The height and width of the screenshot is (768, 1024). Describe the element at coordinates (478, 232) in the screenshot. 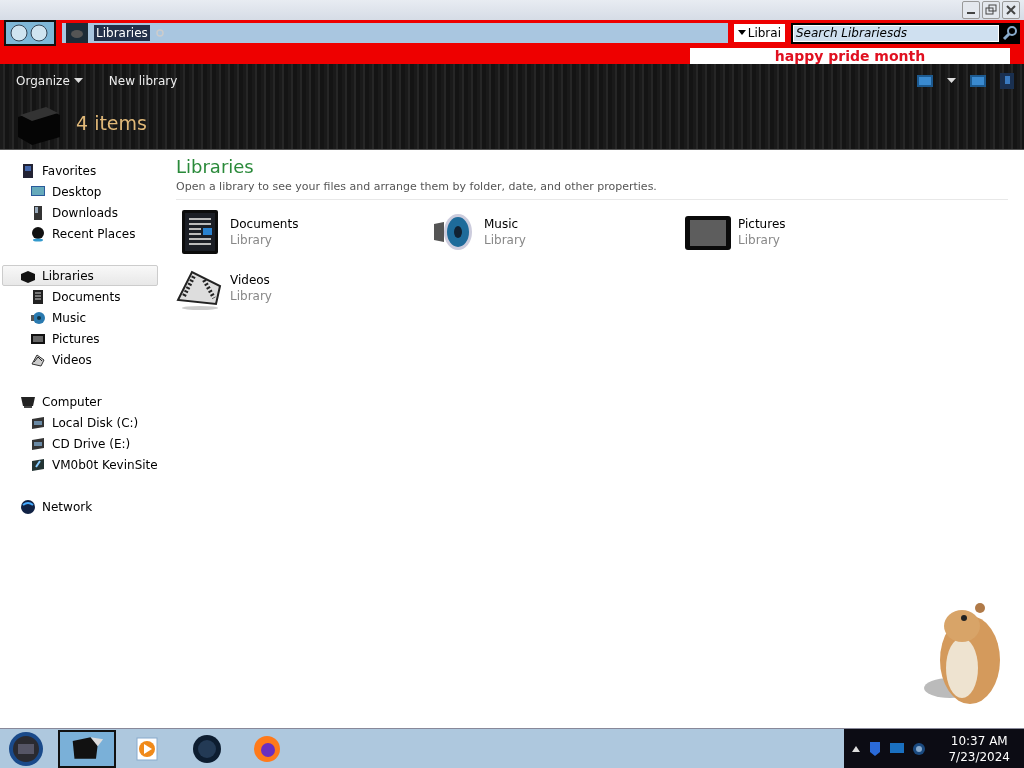

I see `library-item: Music Library` at that location.